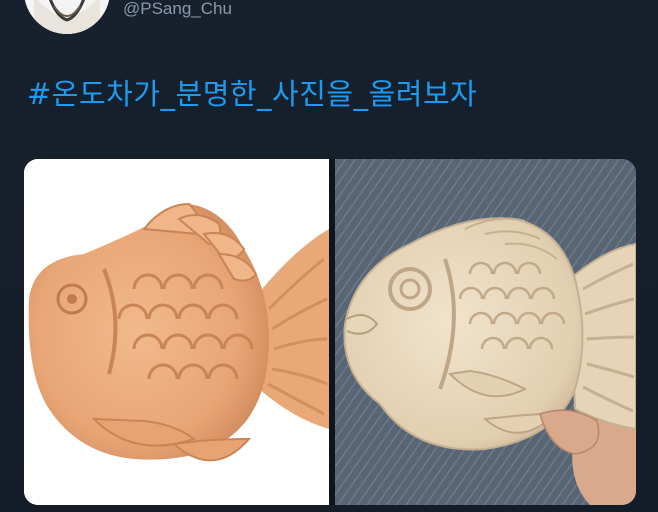 The width and height of the screenshot is (658, 512). I want to click on avatar, so click(67, 17).